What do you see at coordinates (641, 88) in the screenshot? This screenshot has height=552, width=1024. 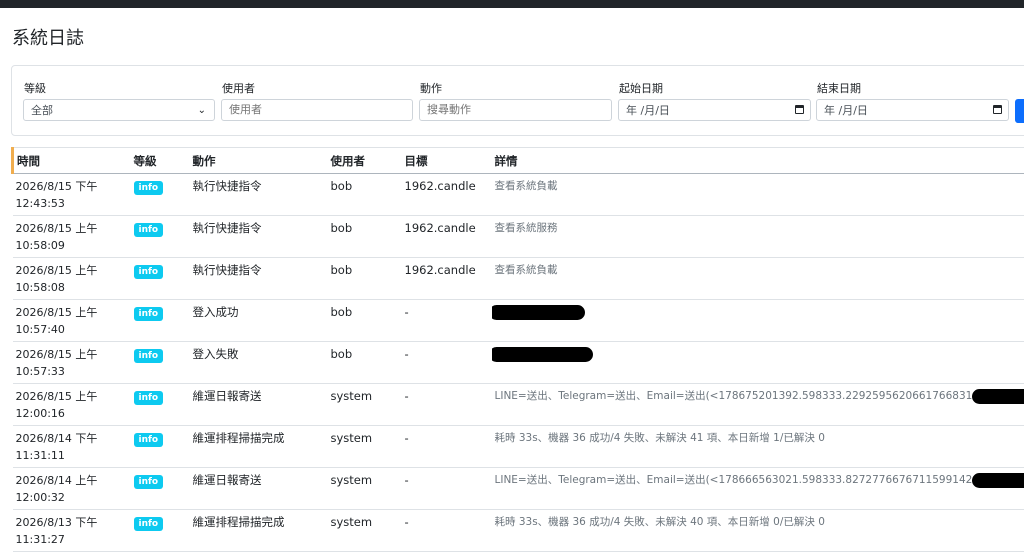 I see `start-date-label: 起始日期` at bounding box center [641, 88].